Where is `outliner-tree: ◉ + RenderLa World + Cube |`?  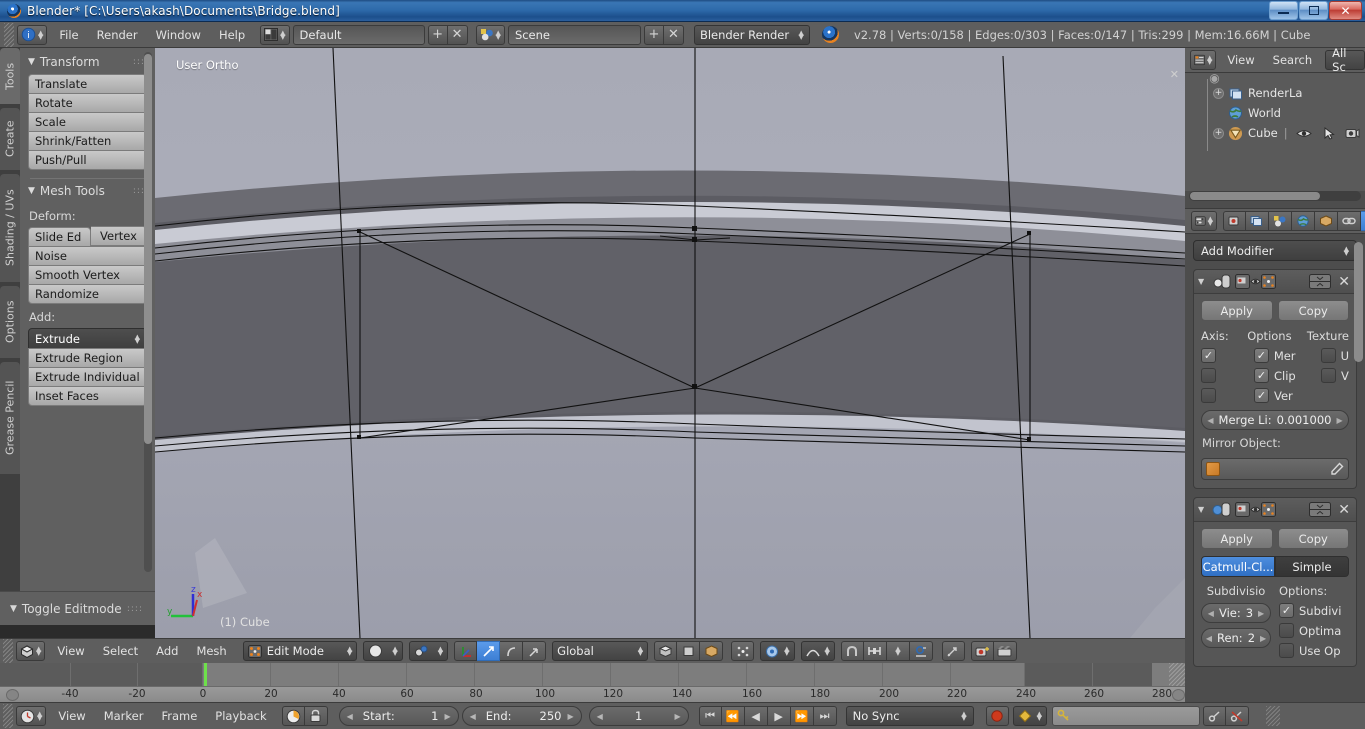 outliner-tree: ◉ + RenderLa World + Cube | is located at coordinates (1275, 132).